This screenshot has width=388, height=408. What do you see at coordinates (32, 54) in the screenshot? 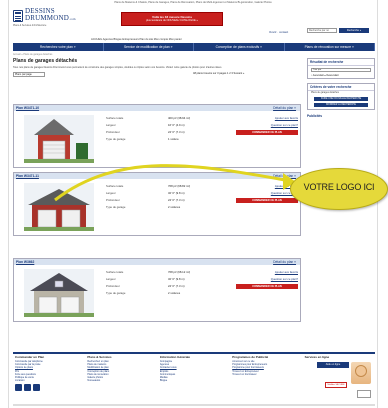
I see `breadcrumb: Accueil » Plans de garages détachés` at bounding box center [32, 54].